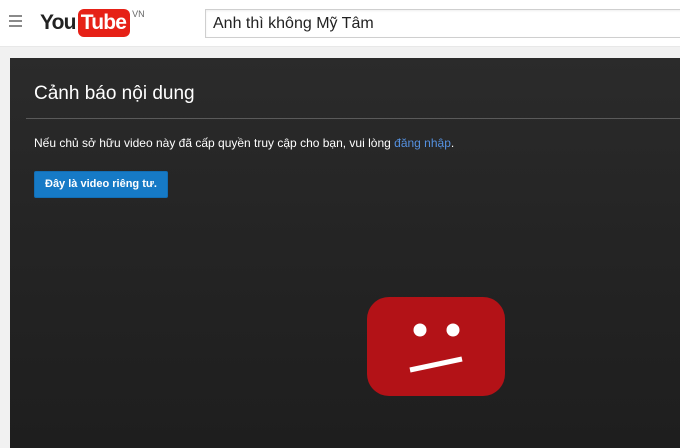 The width and height of the screenshot is (680, 448). I want to click on sad-tv-icon, so click(436, 346).